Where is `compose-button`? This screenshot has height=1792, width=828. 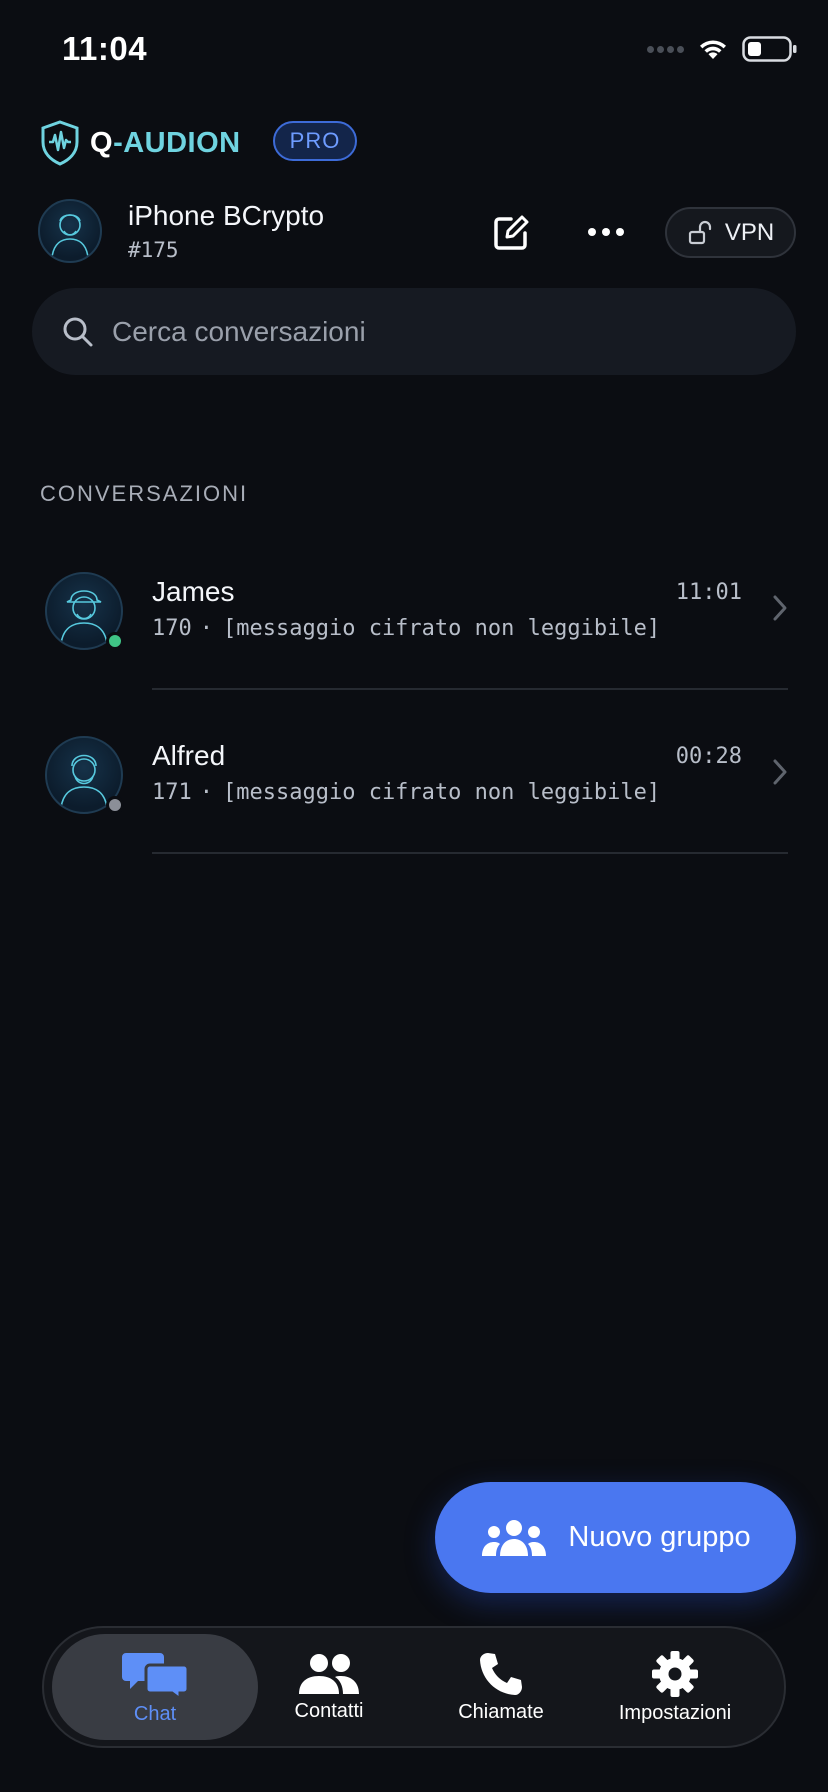 compose-button is located at coordinates (511, 233).